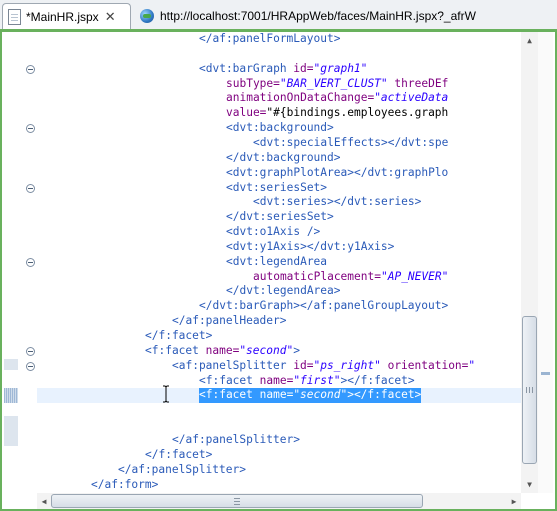 This screenshot has width=557, height=511. Describe the element at coordinates (529, 40) in the screenshot. I see `scroll-up-icon: ▲` at that location.